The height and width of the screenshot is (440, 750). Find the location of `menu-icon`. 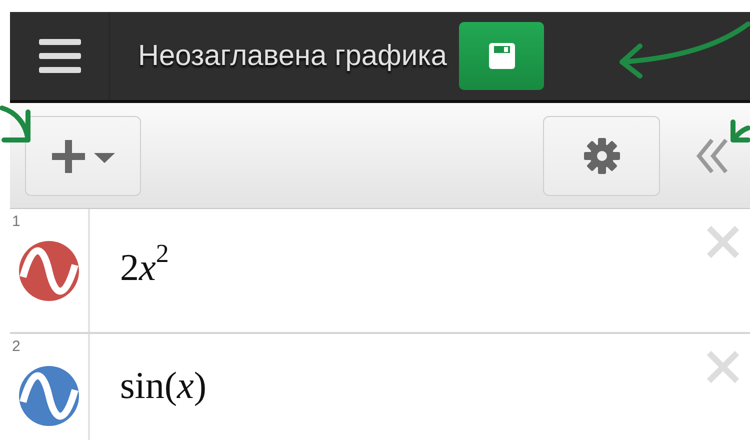

menu-icon is located at coordinates (59, 56).